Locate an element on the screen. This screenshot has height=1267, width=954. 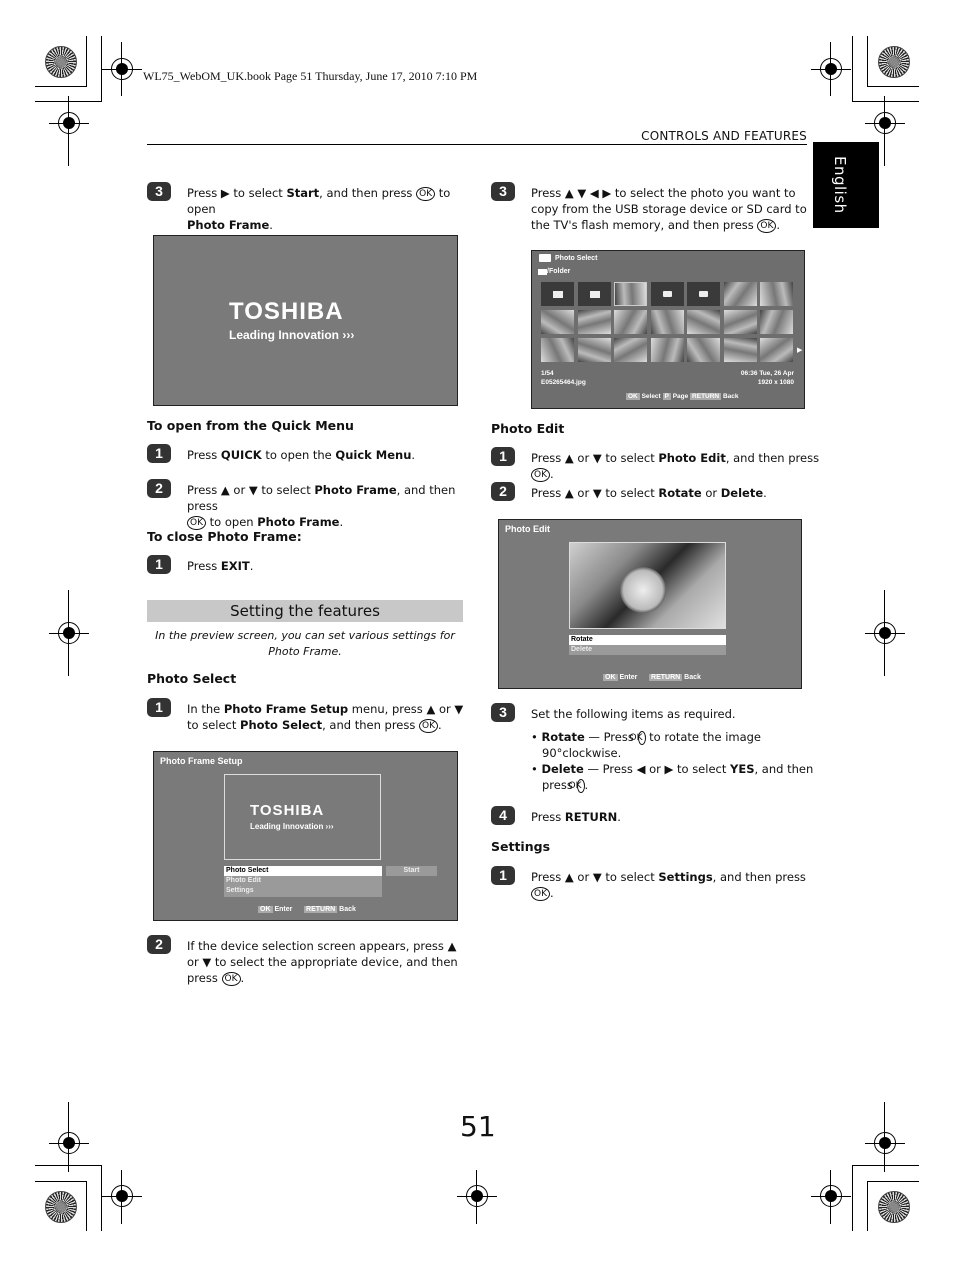
screen-title: Photo Edit is located at coordinates (527, 529).